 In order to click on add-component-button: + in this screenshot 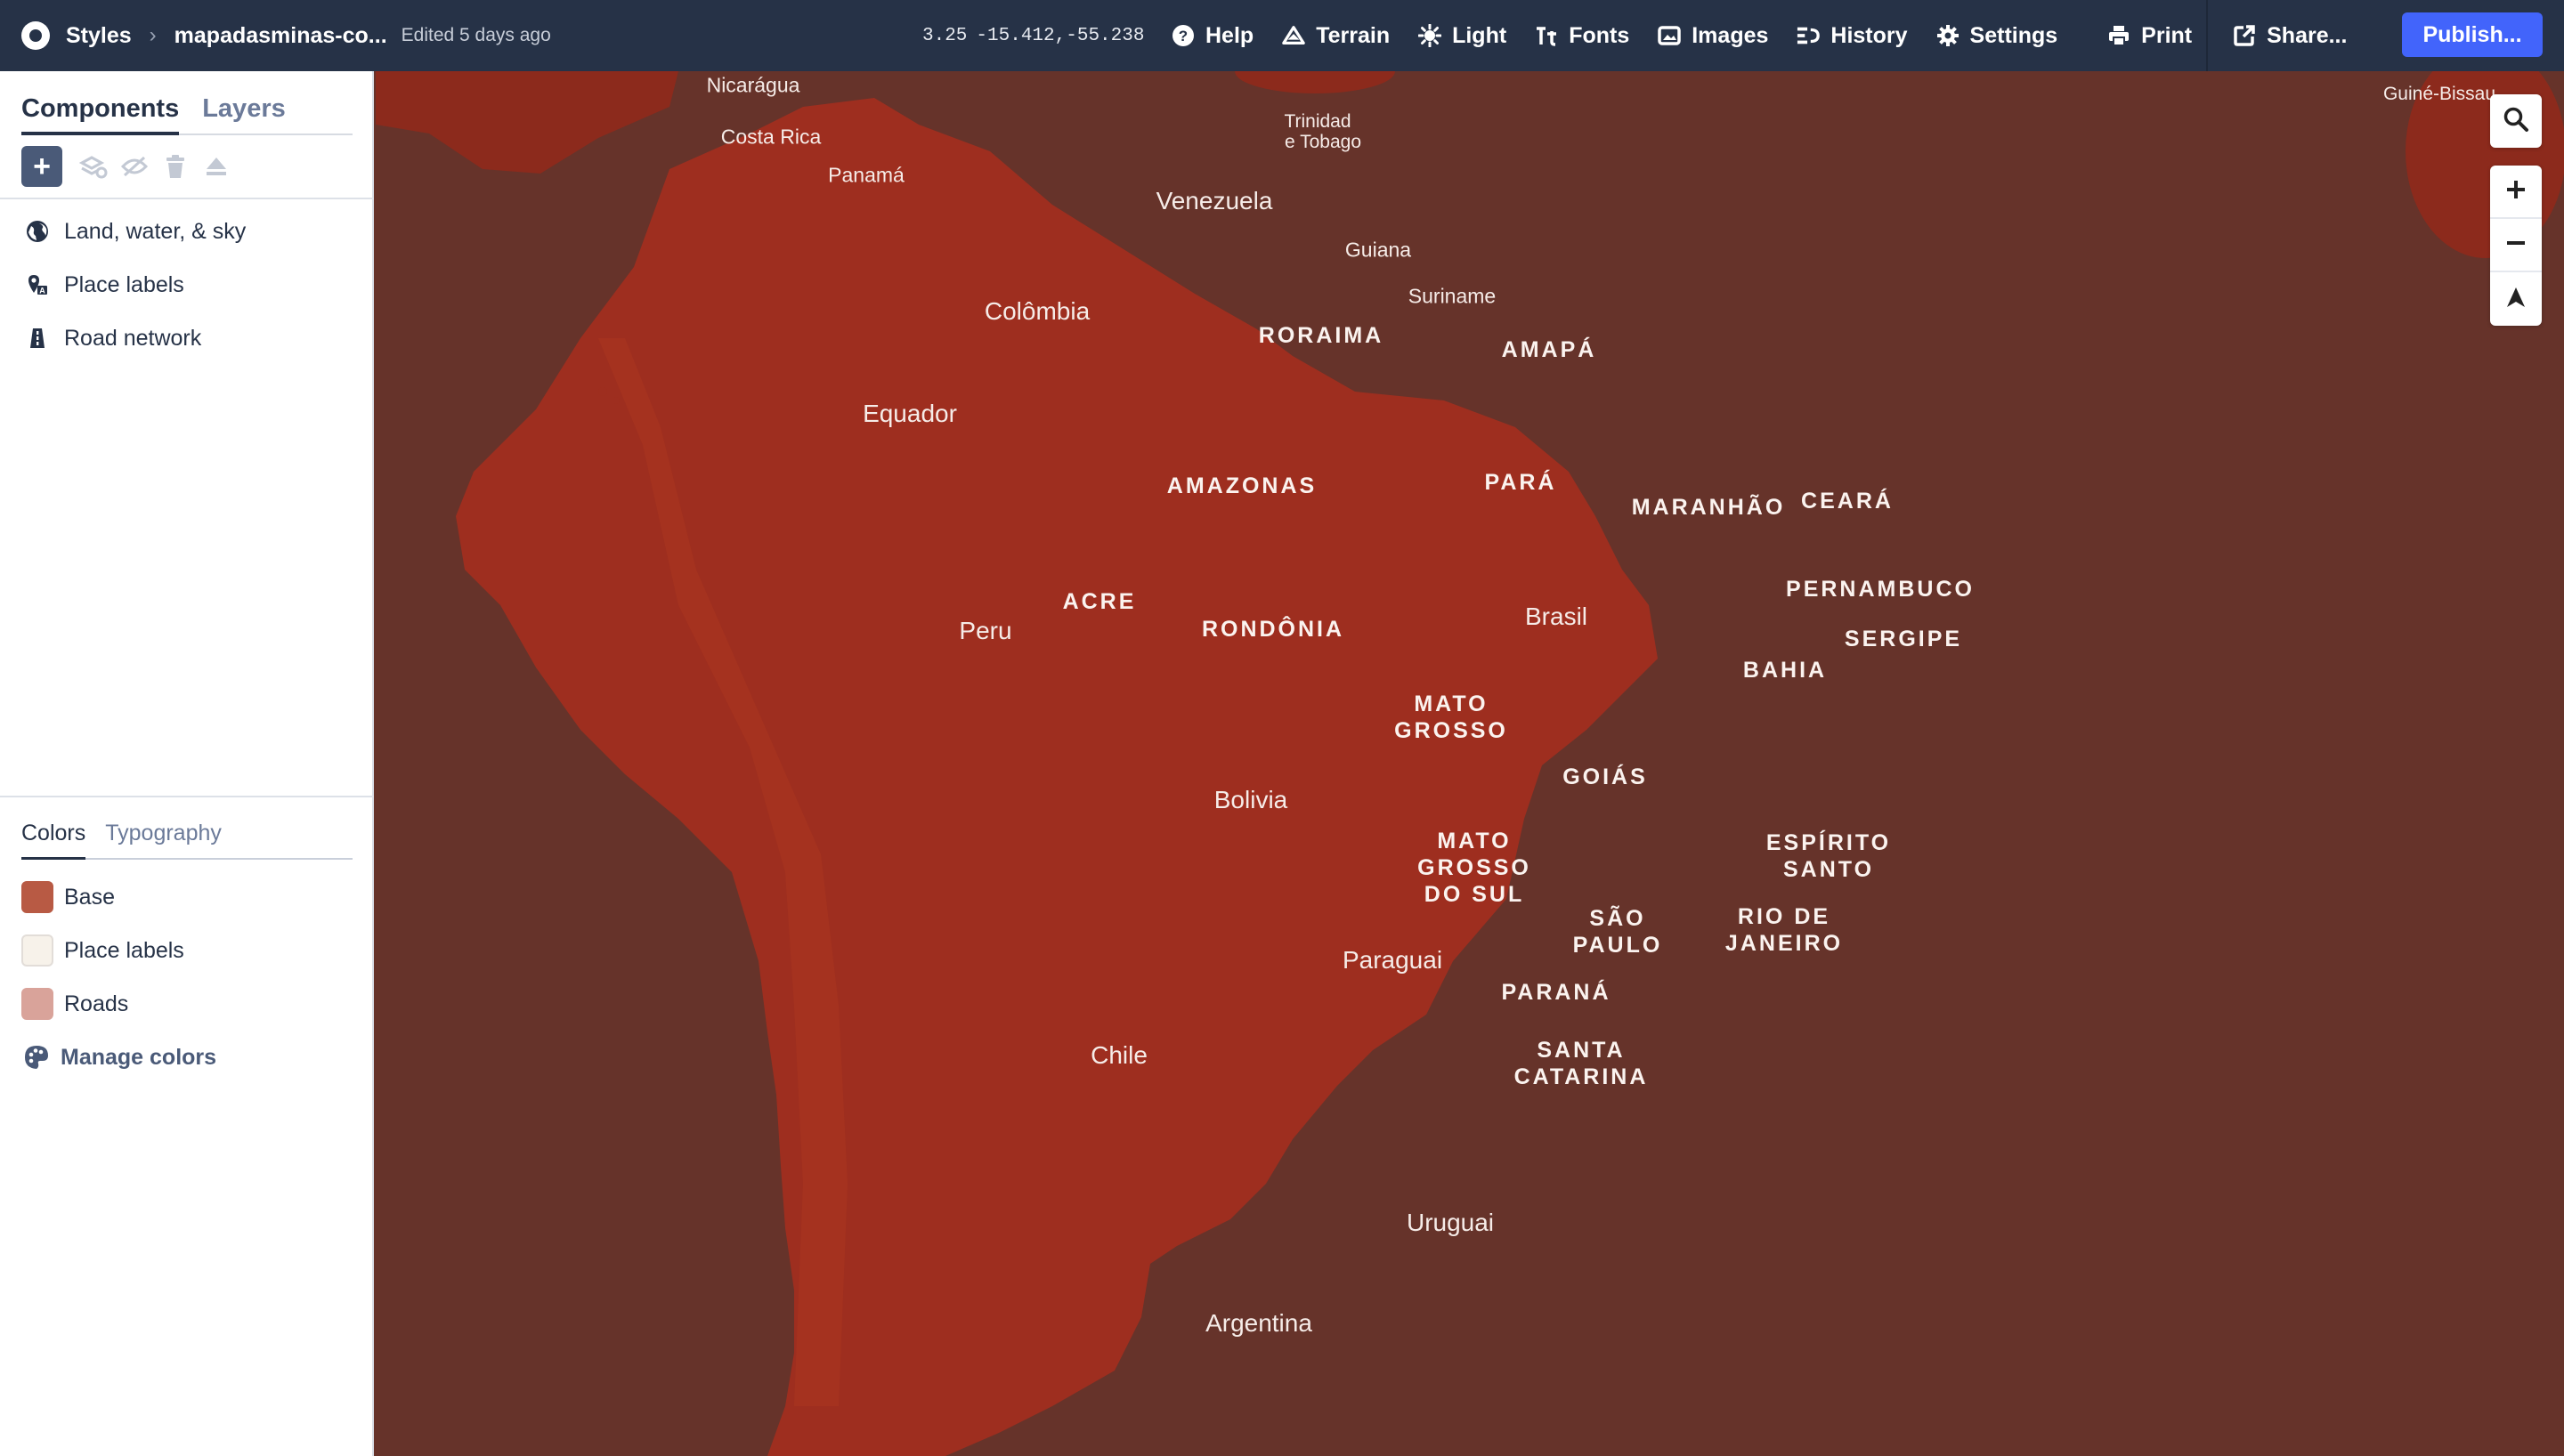, I will do `click(41, 166)`.